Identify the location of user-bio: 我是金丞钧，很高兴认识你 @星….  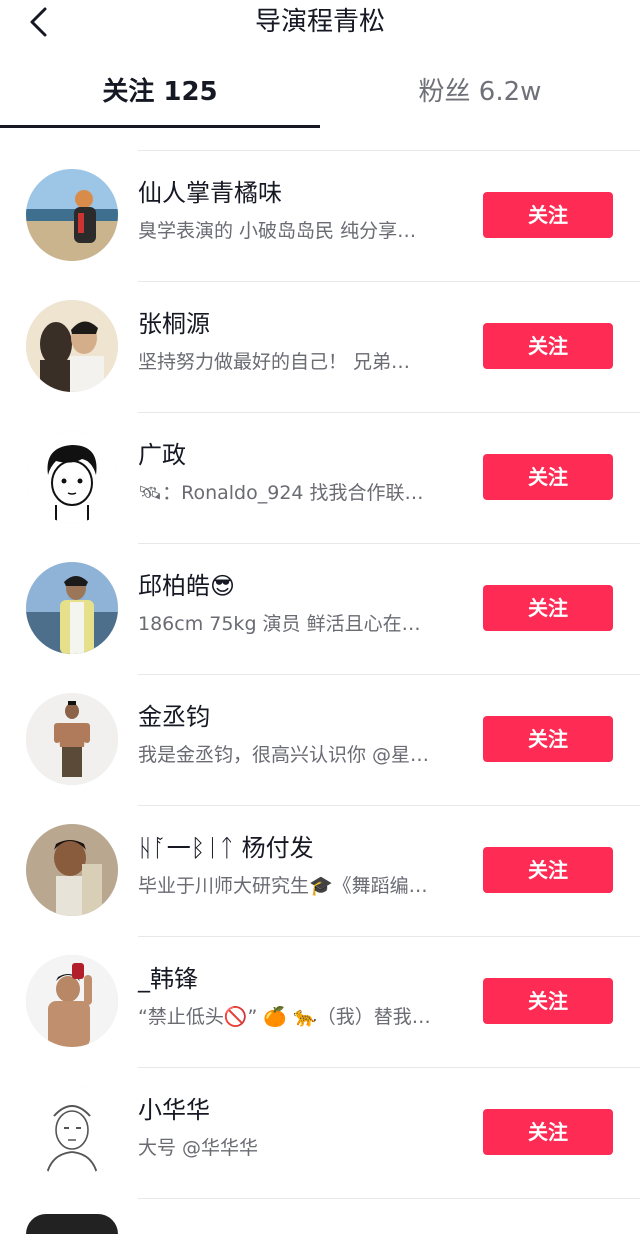
(284, 755).